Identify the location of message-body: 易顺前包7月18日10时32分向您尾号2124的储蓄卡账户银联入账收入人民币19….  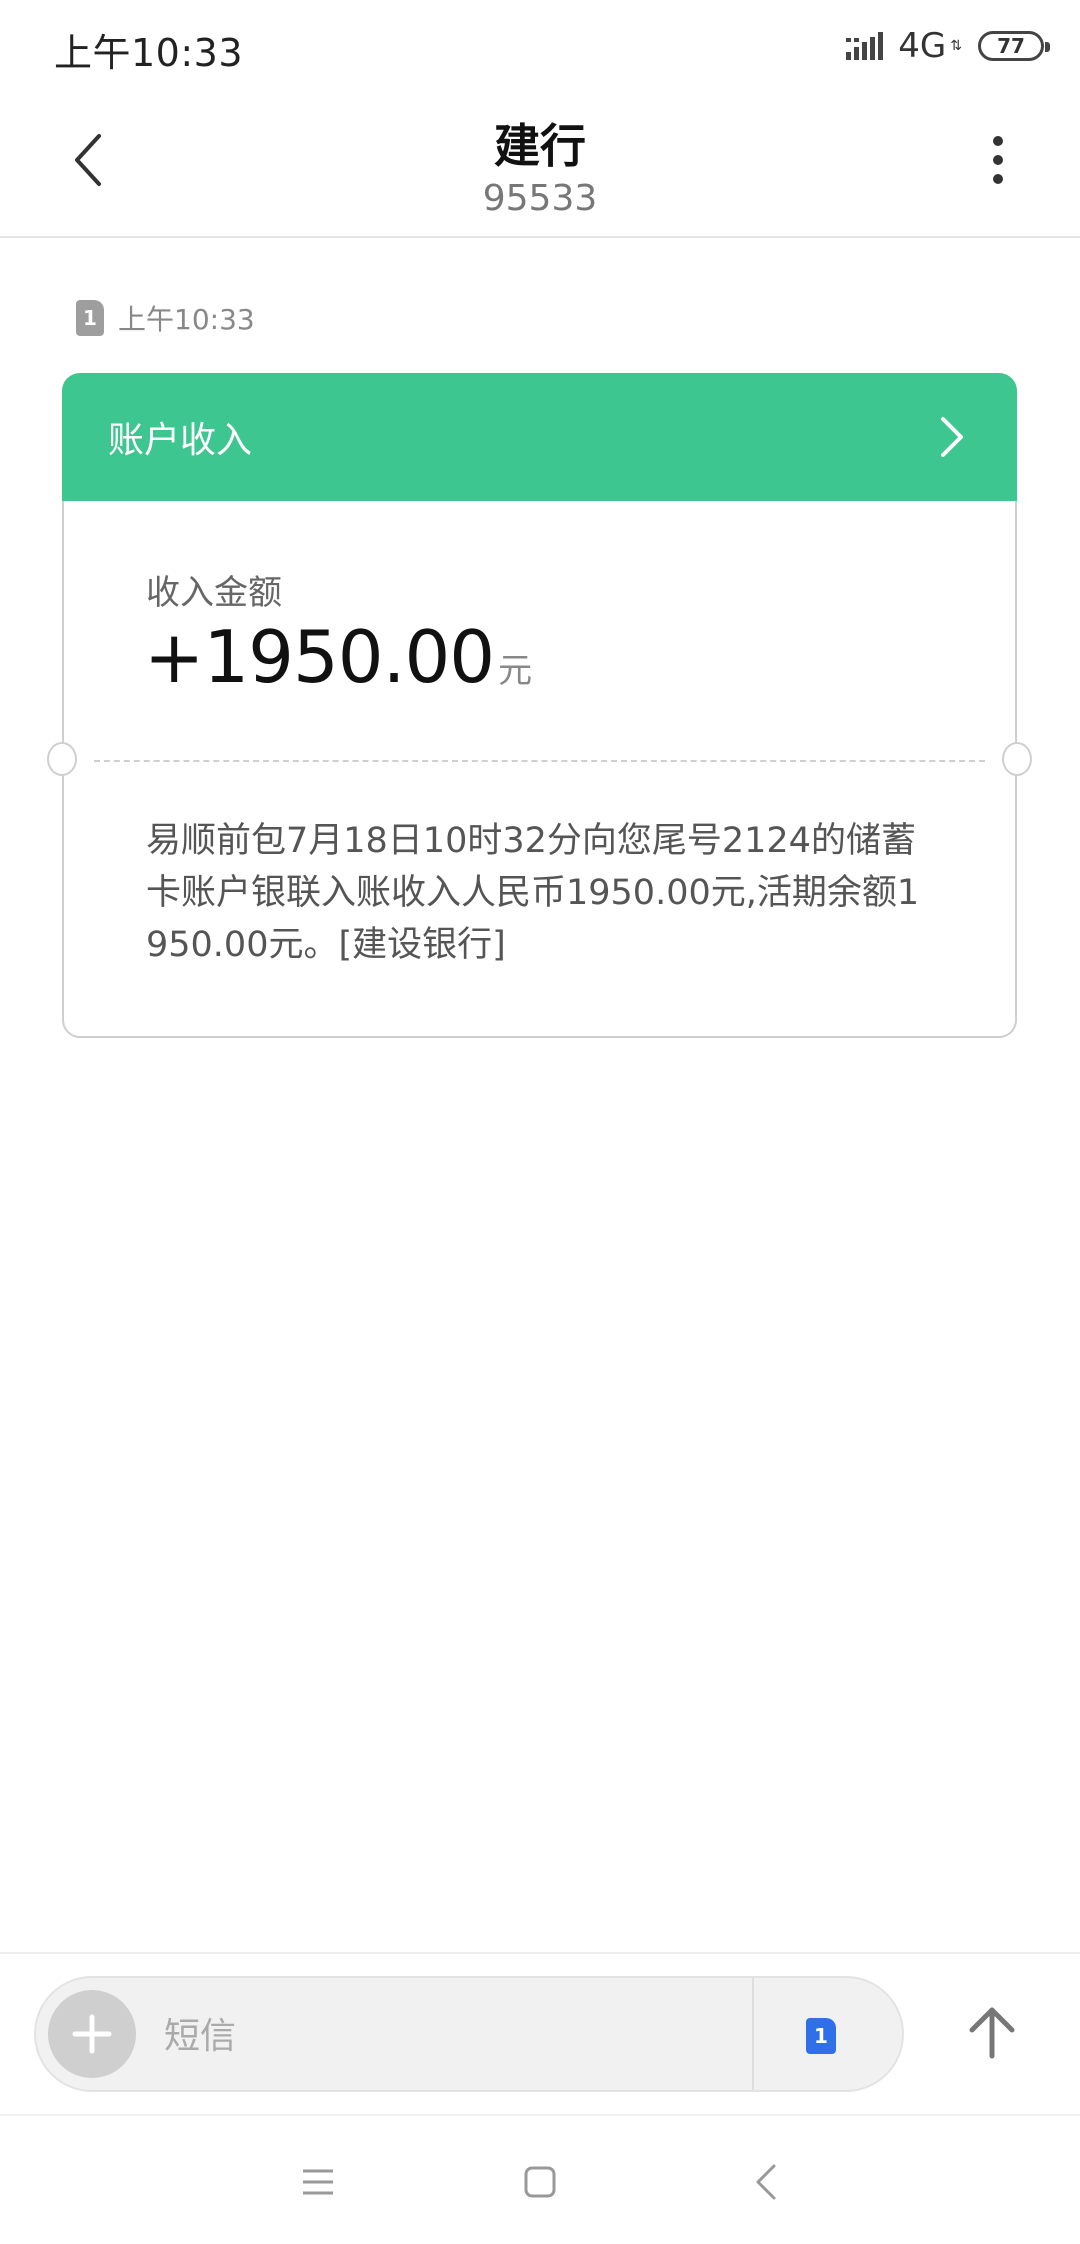
(533, 893).